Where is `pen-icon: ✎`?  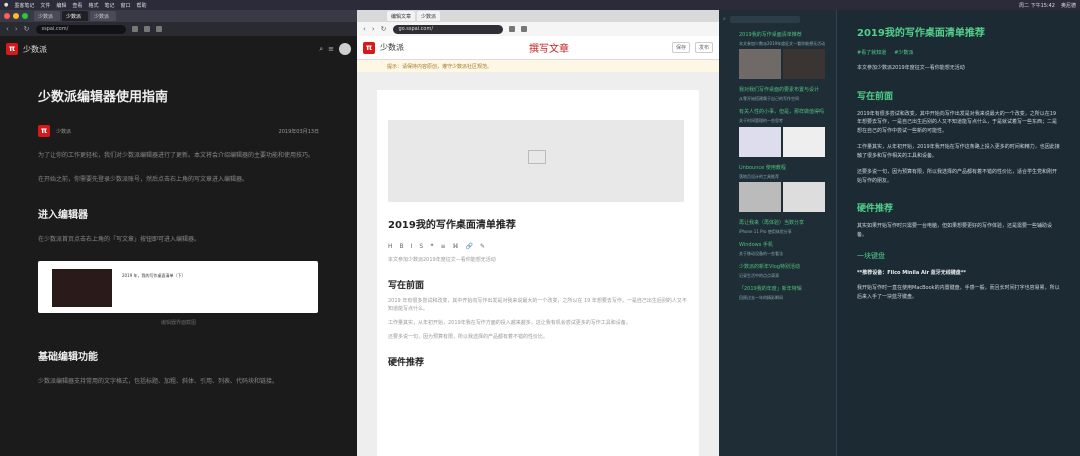 pen-icon: ✎ is located at coordinates (482, 246).